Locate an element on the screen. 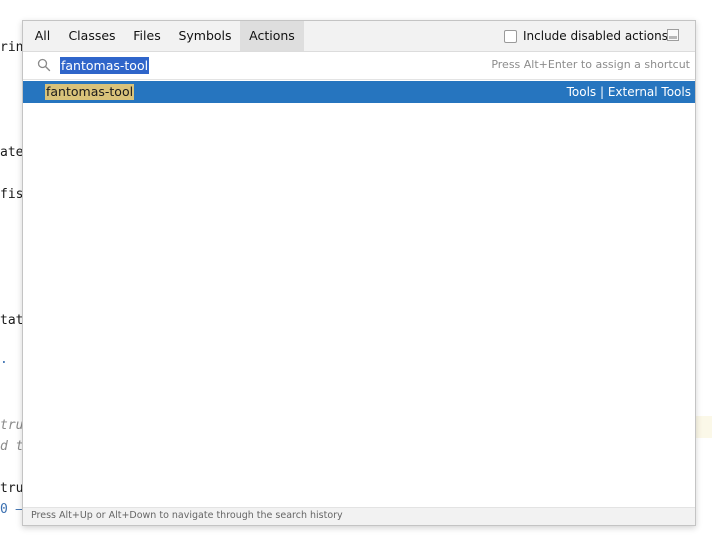  pin-window-icon is located at coordinates (673, 35).